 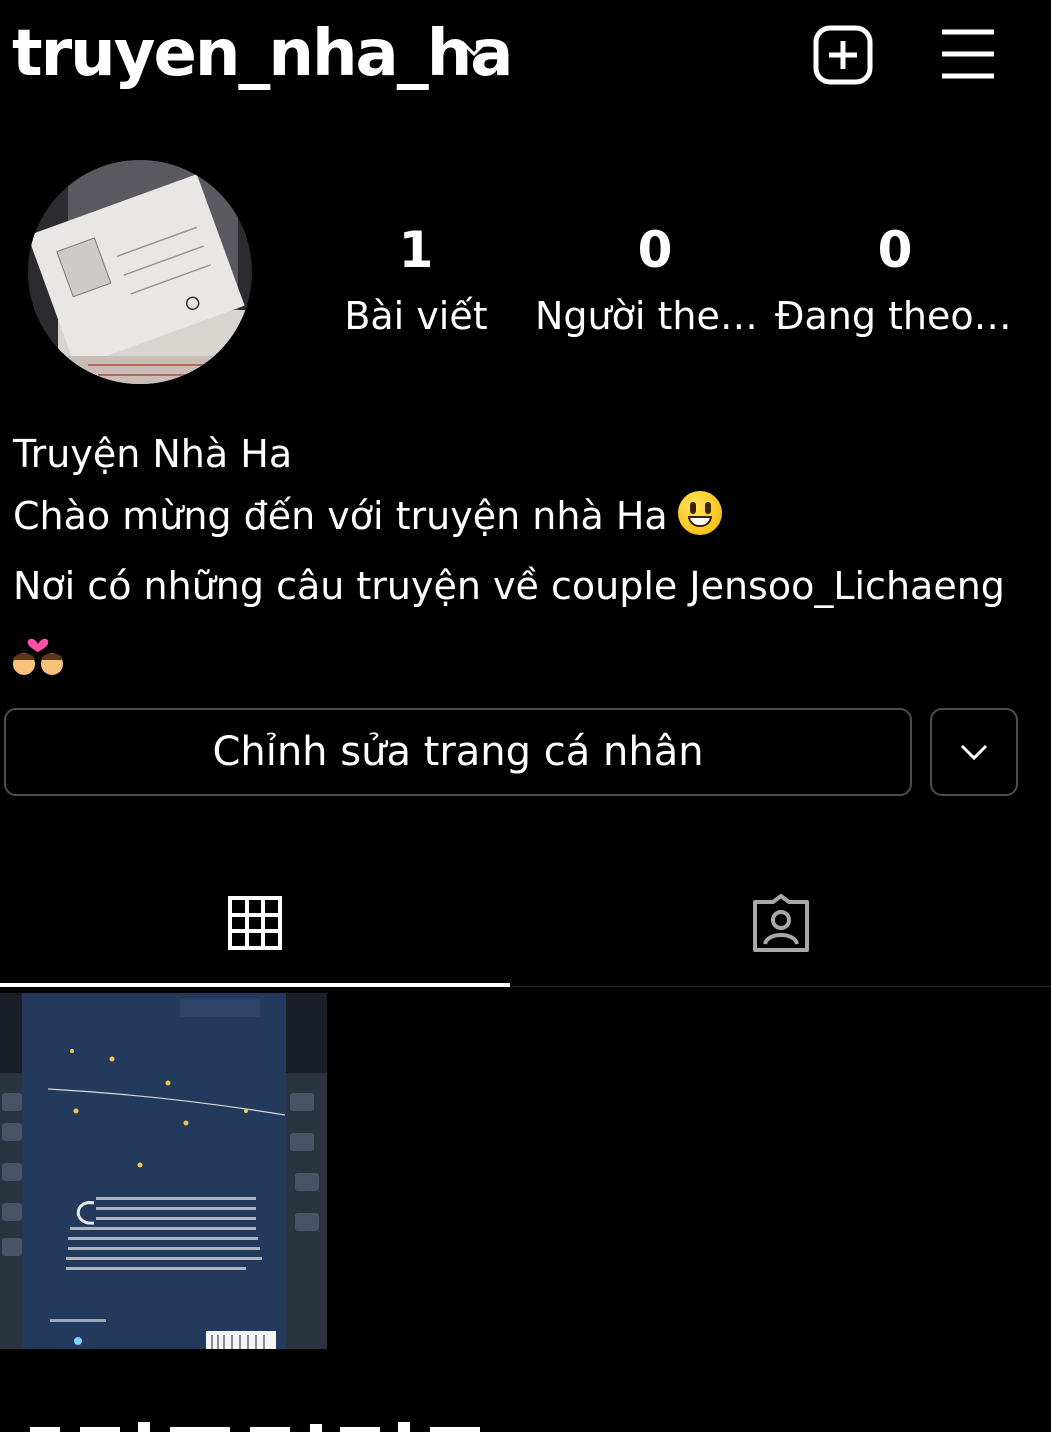 I want to click on display-name: Truyện Nhà Ha, so click(x=153, y=454).